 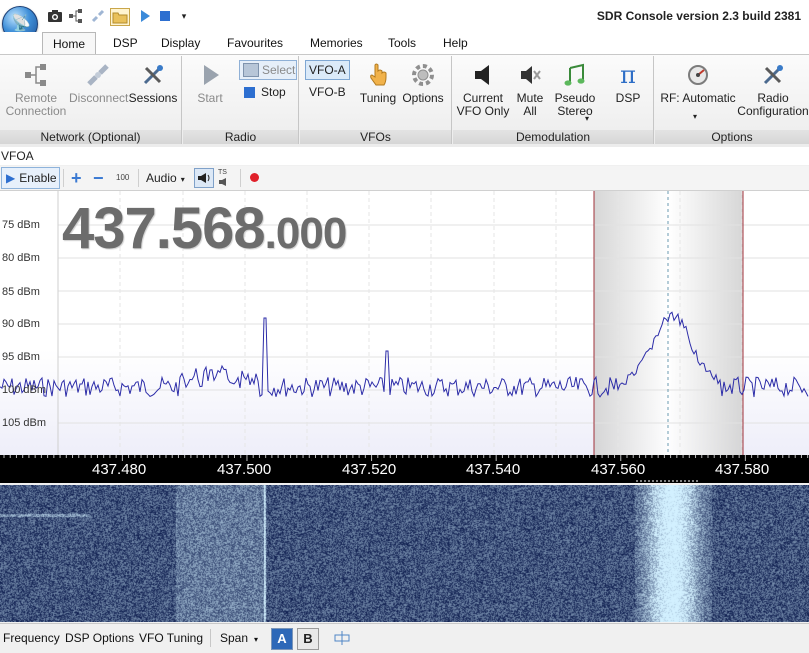 I want to click on start-play-icon, so click(x=210, y=75).